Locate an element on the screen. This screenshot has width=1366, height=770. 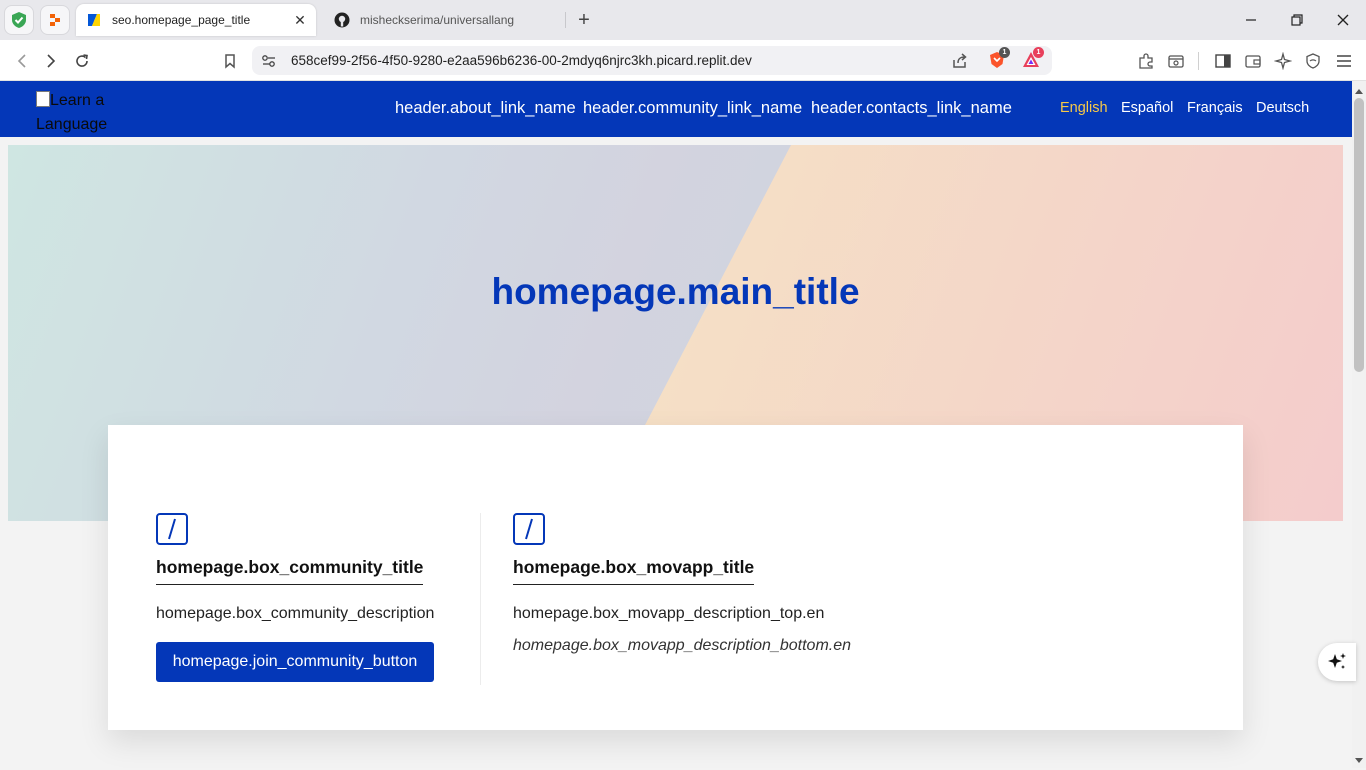
vpn-shield-icon is located at coordinates (1313, 61).